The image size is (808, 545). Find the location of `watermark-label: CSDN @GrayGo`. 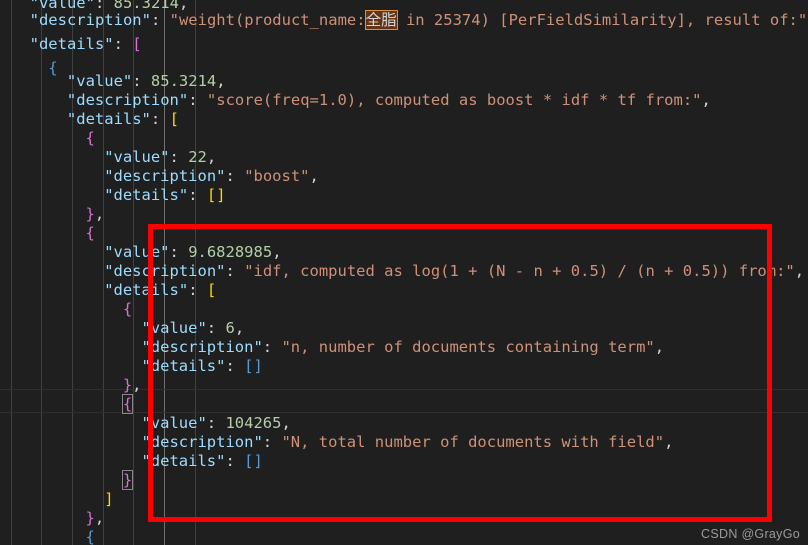

watermark-label: CSDN @GrayGo is located at coordinates (750, 534).